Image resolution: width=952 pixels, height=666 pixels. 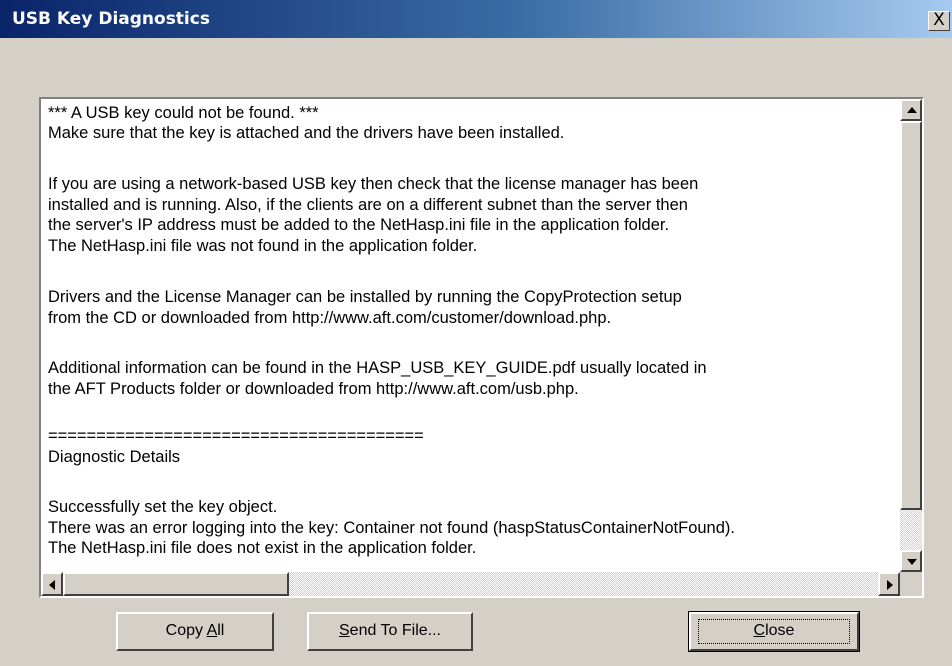 I want to click on report-line: =======================================, so click(x=236, y=436).